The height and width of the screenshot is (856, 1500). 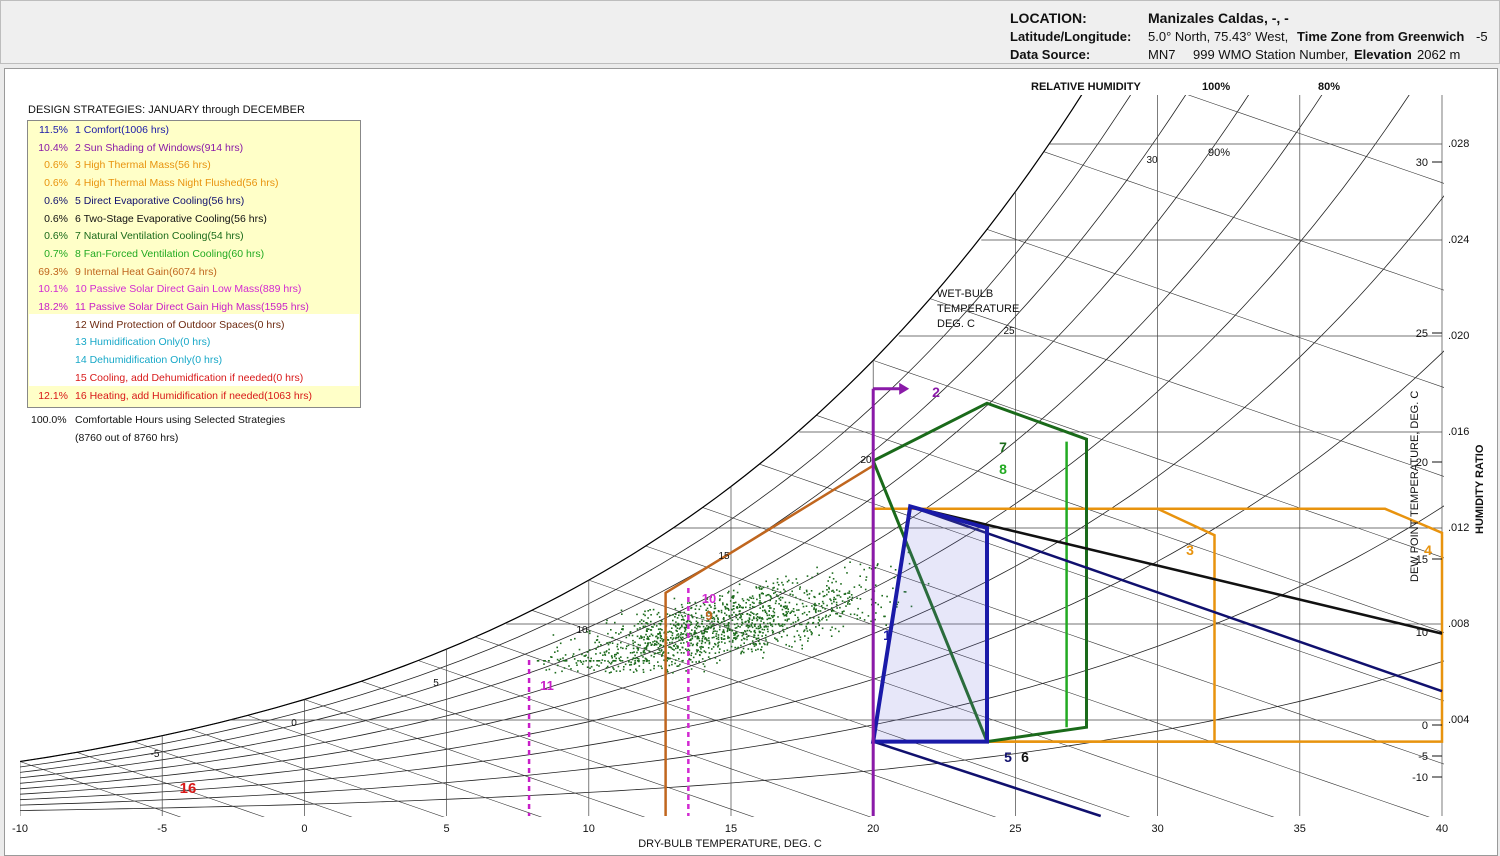 What do you see at coordinates (1458, 624) in the screenshot?
I see `w-tick-label: .008` at bounding box center [1458, 624].